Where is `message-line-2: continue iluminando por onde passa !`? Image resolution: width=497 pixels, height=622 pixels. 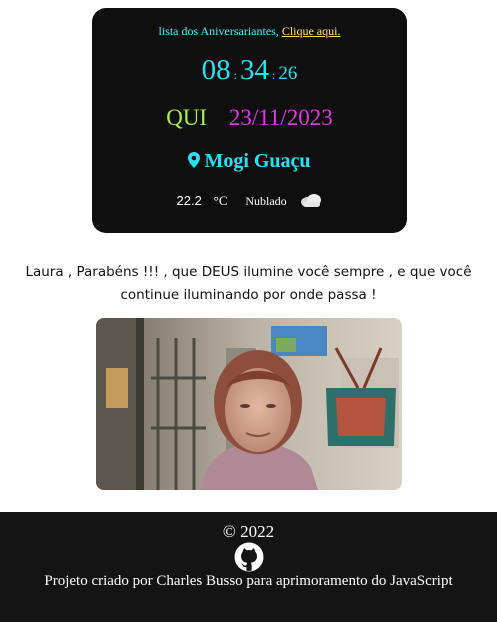 message-line-2: continue iluminando por onde passa ! is located at coordinates (248, 295).